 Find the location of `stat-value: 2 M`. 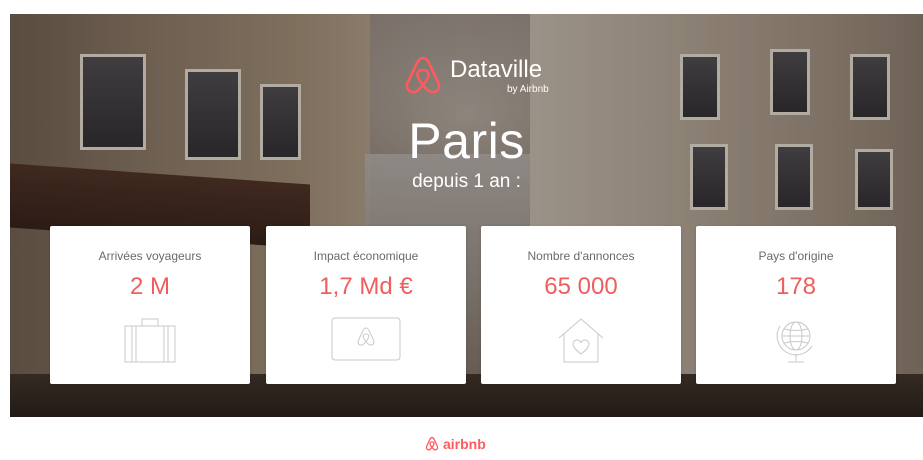

stat-value: 2 M is located at coordinates (149, 286).